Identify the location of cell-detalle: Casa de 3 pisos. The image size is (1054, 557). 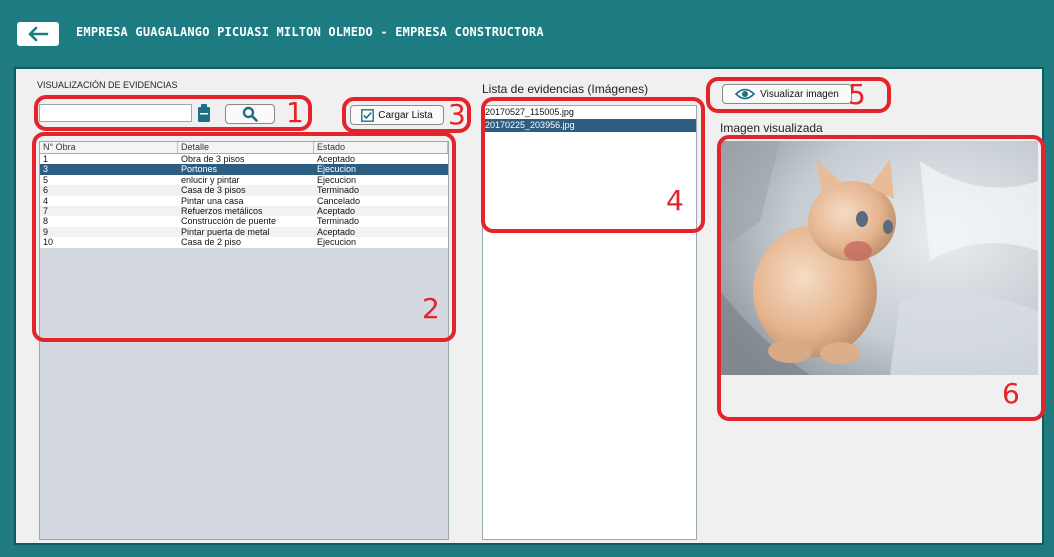
(213, 190).